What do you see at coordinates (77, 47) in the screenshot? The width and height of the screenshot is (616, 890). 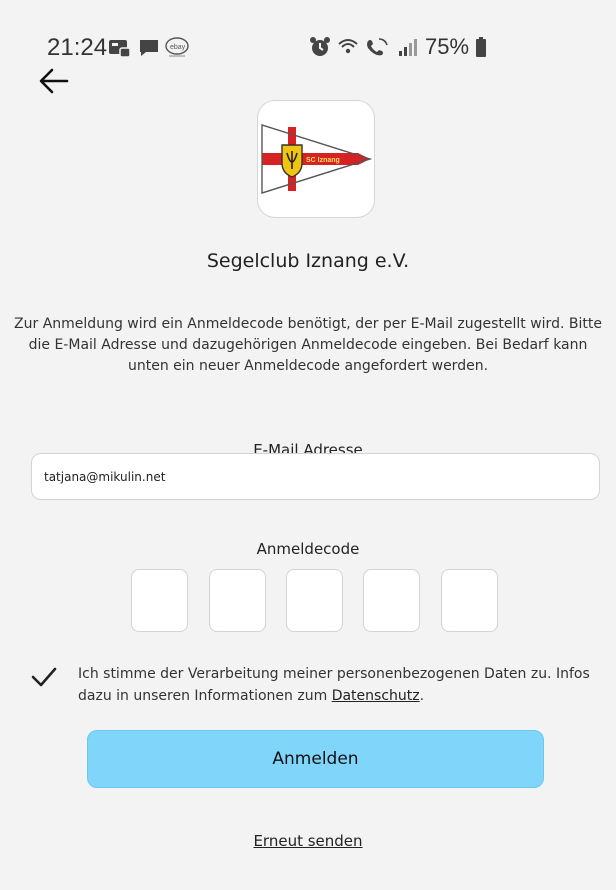 I see `status-time: 21:24` at bounding box center [77, 47].